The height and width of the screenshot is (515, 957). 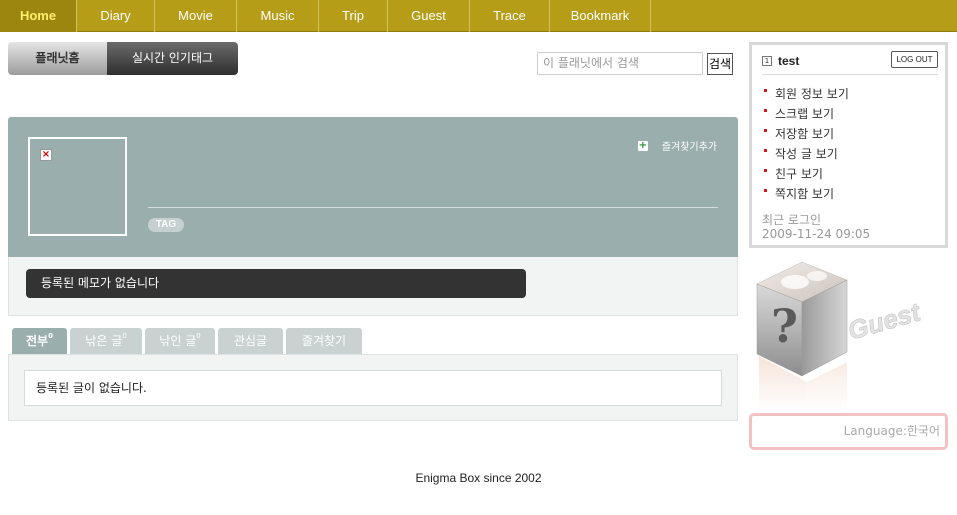 I want to click on plus-icon: +, so click(x=642, y=145).